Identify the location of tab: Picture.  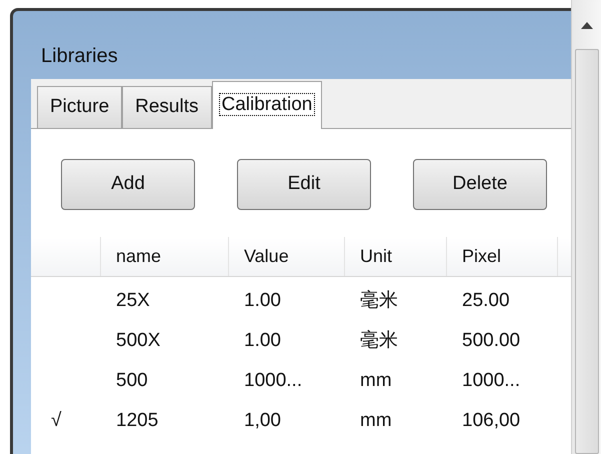
(79, 107).